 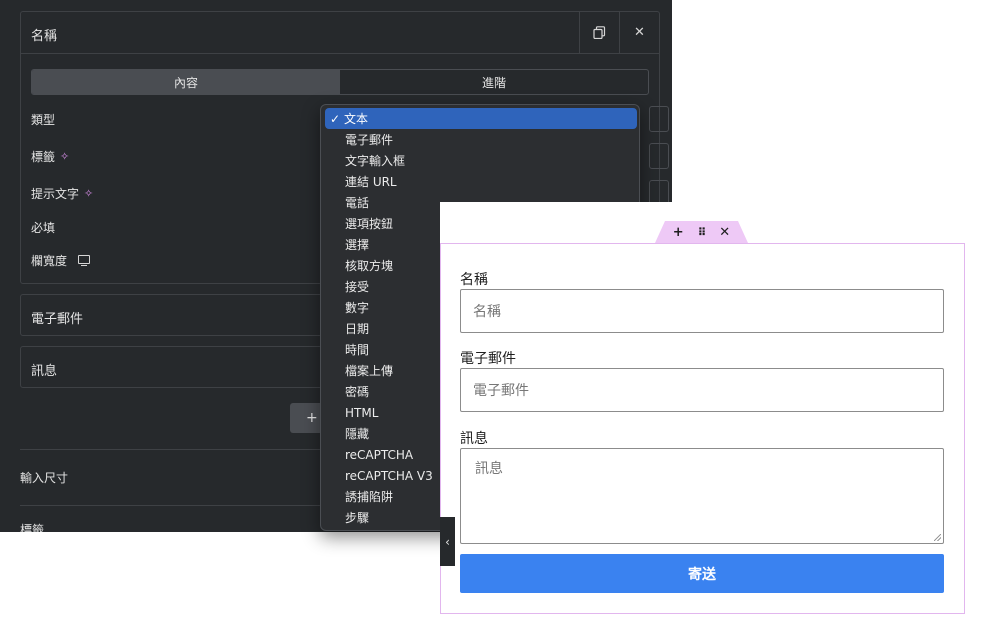 What do you see at coordinates (481, 160) in the screenshot?
I see `dropdown-option: 文字輸入框` at bounding box center [481, 160].